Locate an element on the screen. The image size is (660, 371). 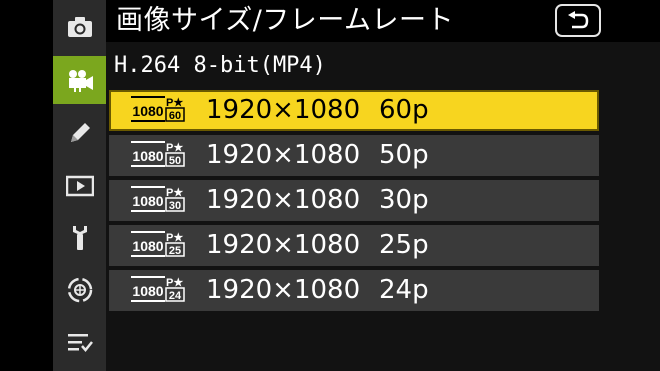
option-frame-rate: 60p is located at coordinates (404, 110).